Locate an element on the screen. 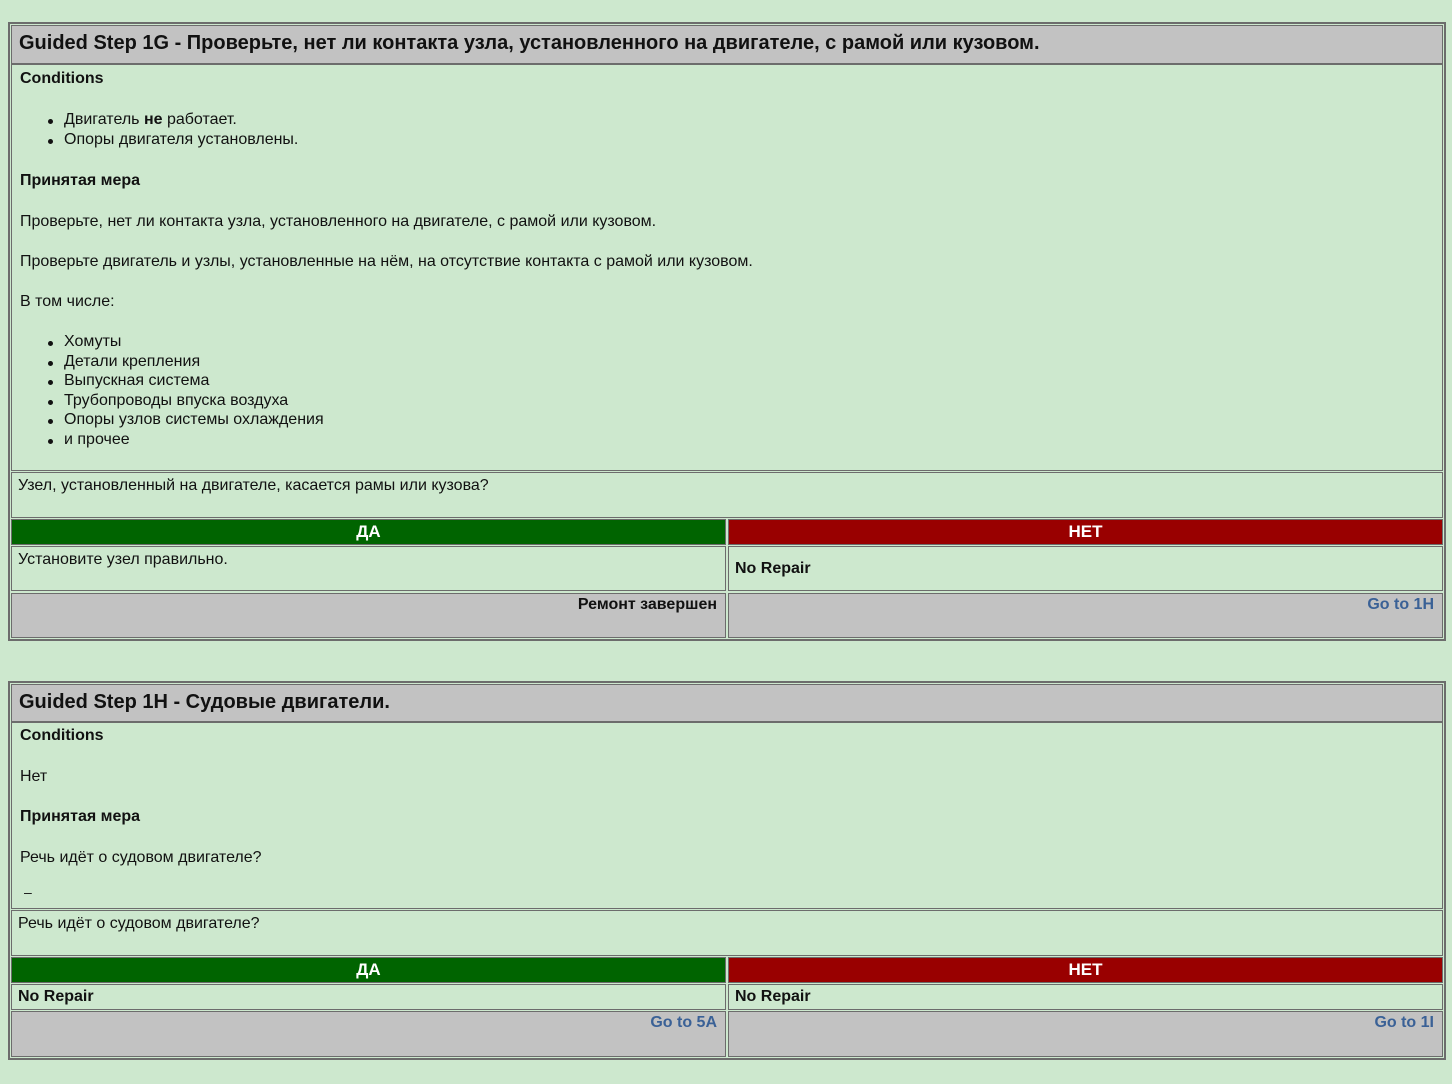 This screenshot has width=1452, height=1084. no-action: Go to 1I is located at coordinates (1085, 1034).